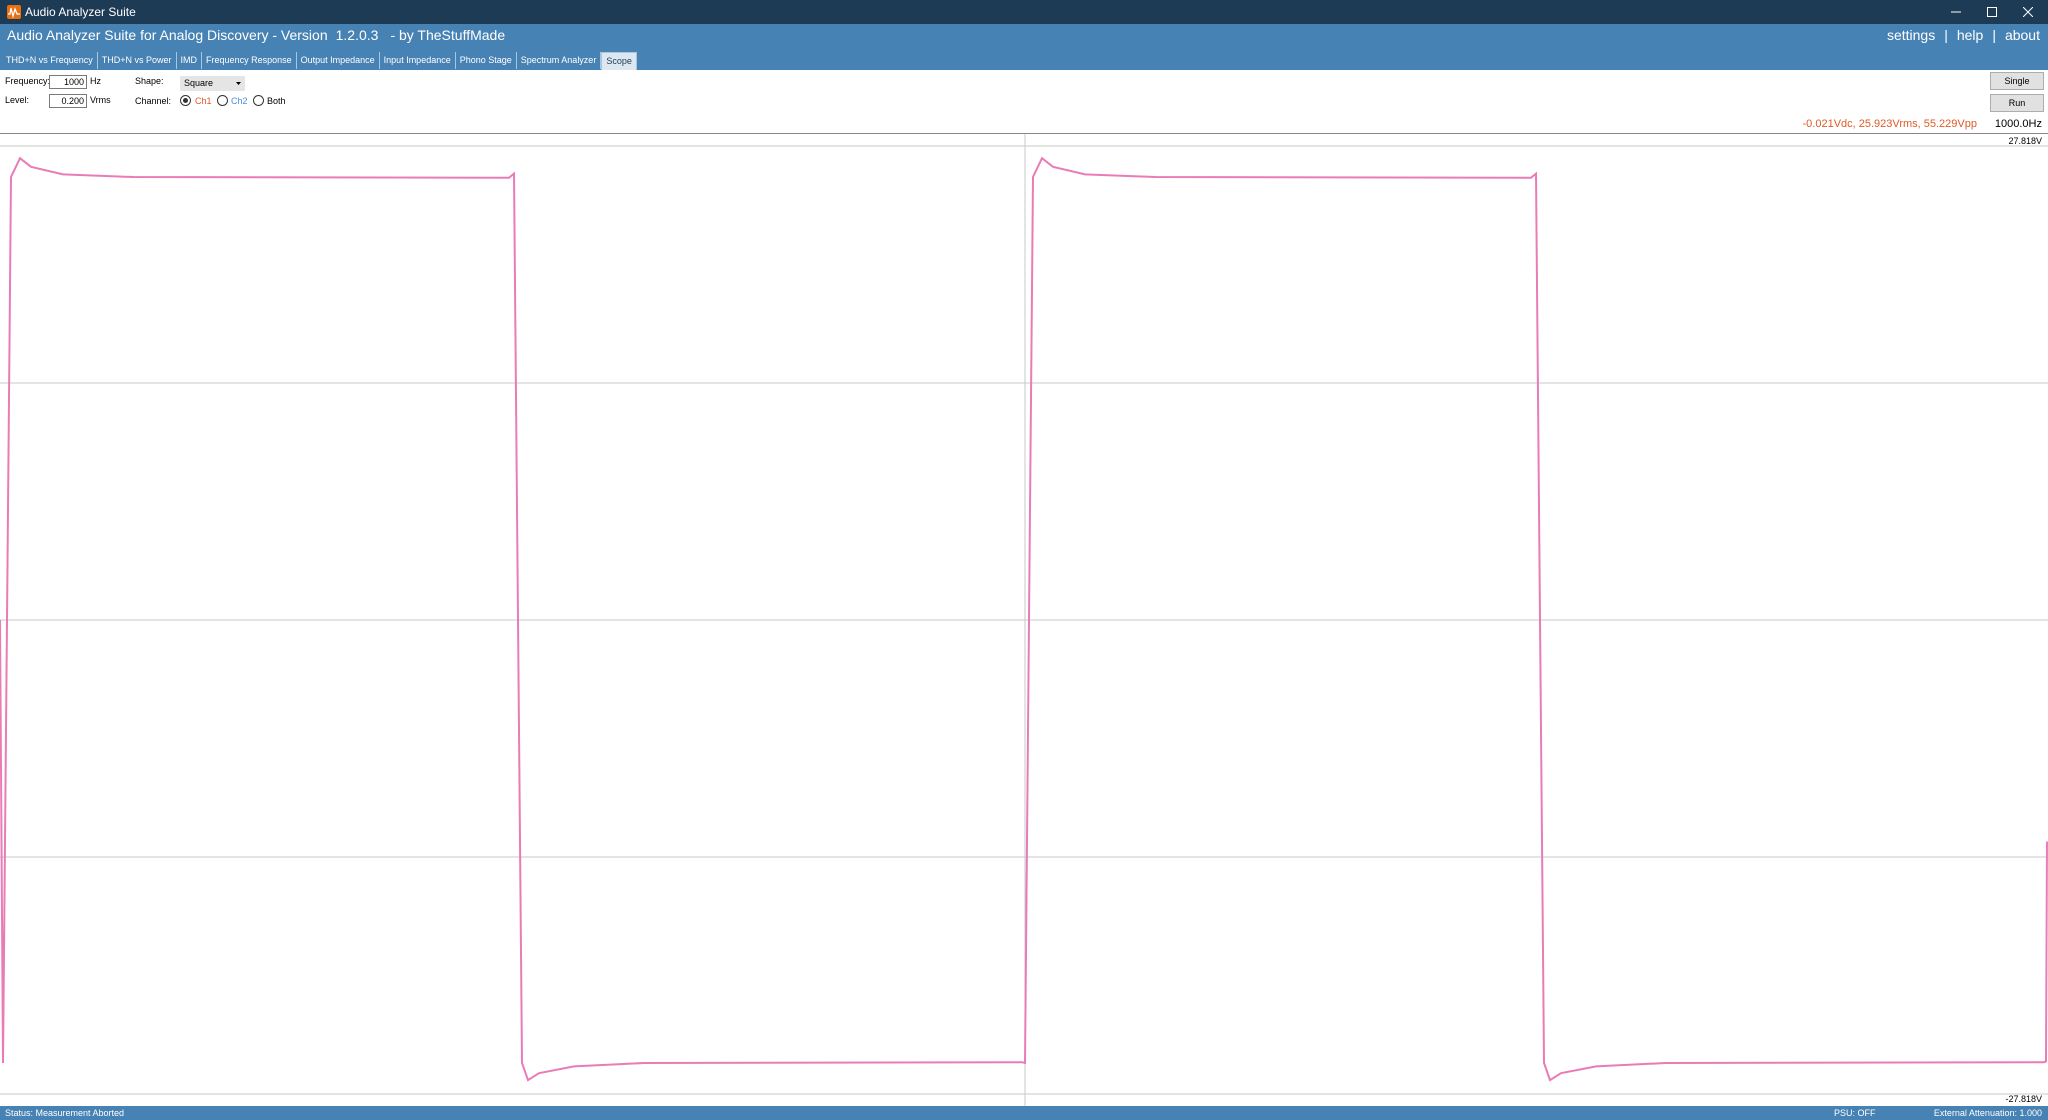 This screenshot has width=2048, height=1120. Describe the element at coordinates (17, 100) in the screenshot. I see `level-label: Level:` at that location.